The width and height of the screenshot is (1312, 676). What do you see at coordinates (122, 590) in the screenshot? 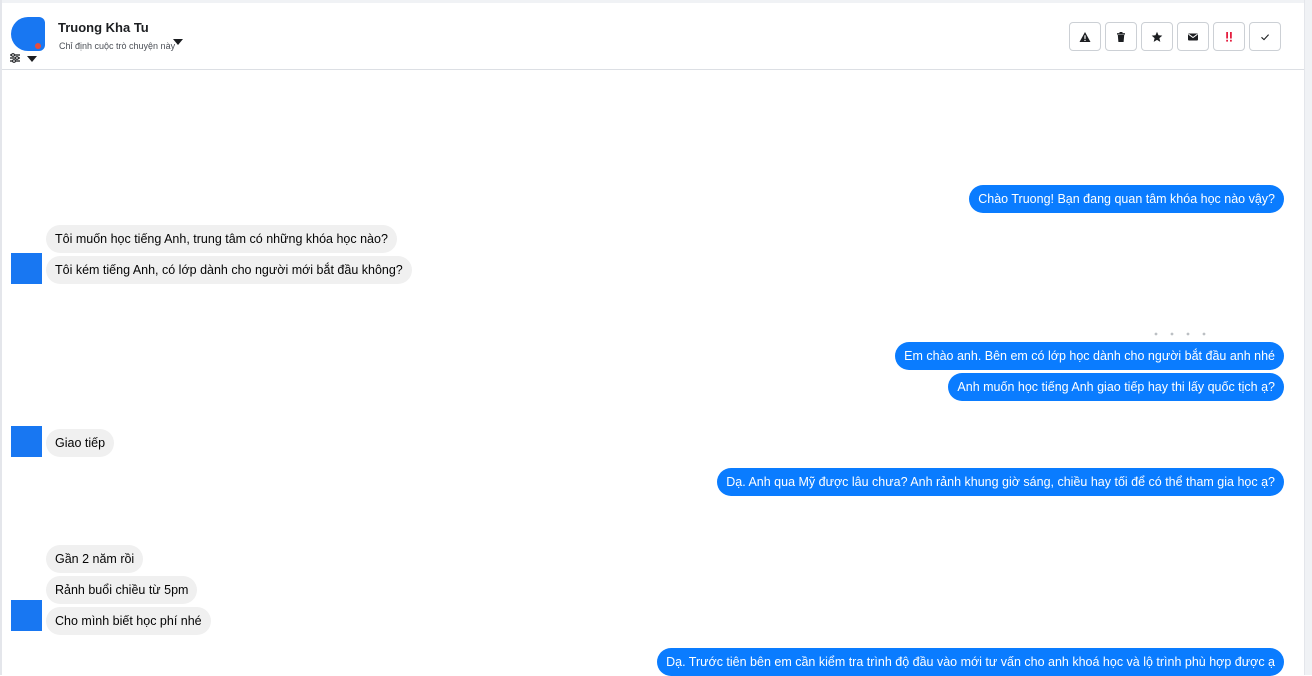
I see `message-incoming: Rảnh buổi chiều từ 5pm` at bounding box center [122, 590].